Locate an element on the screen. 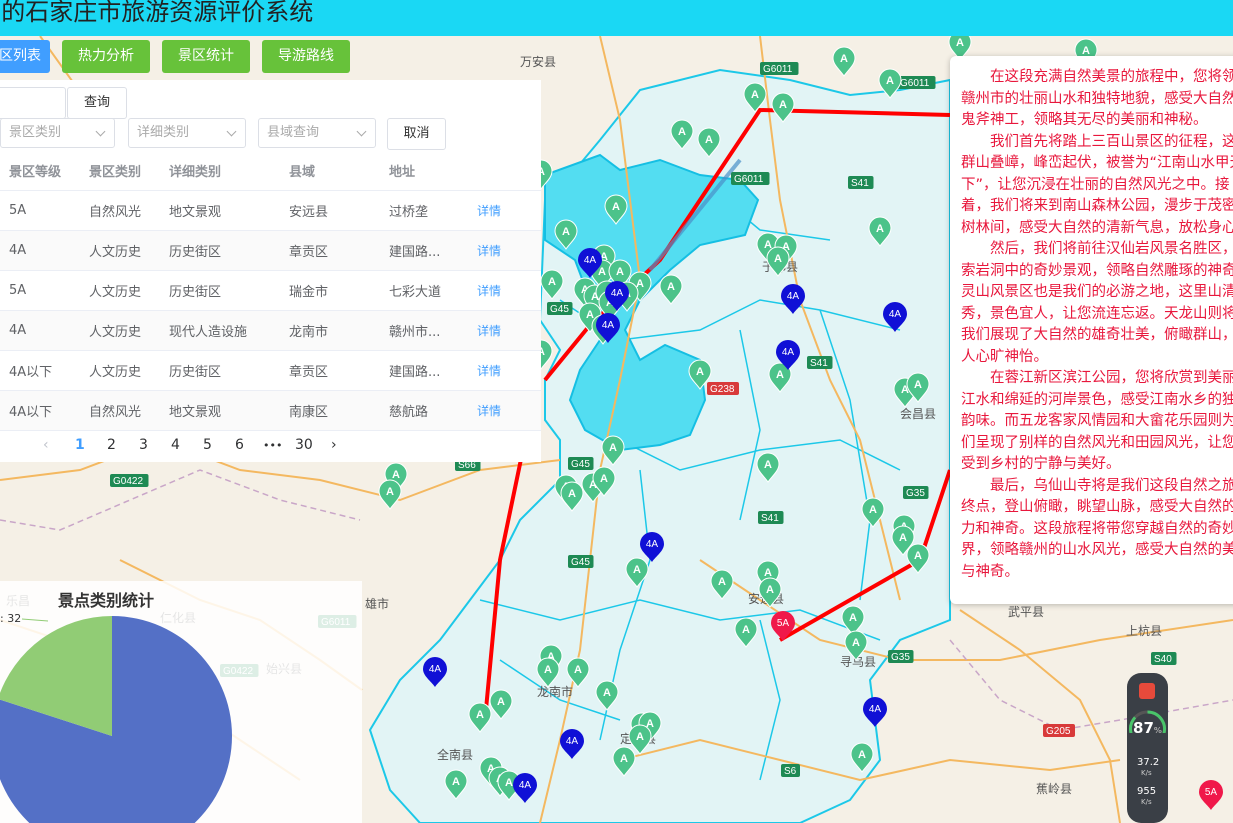  road-shield: G205 is located at coordinates (1059, 730).